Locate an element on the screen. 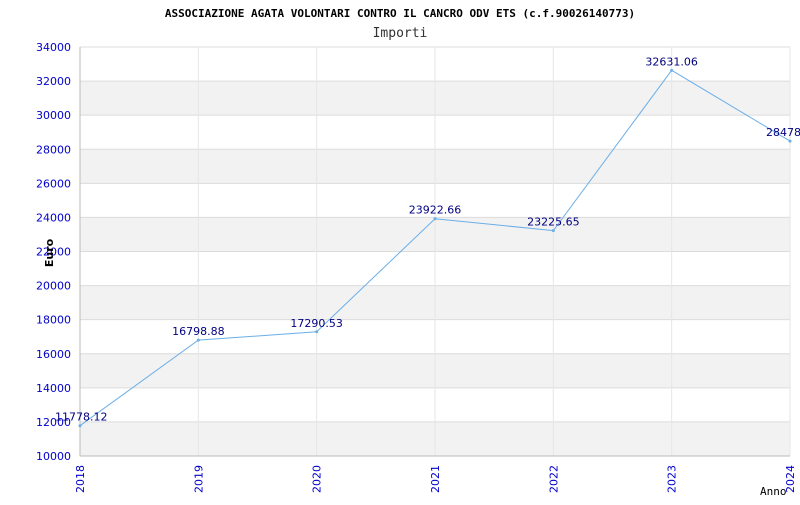  y-tick-label: 32000 is located at coordinates (53, 81).